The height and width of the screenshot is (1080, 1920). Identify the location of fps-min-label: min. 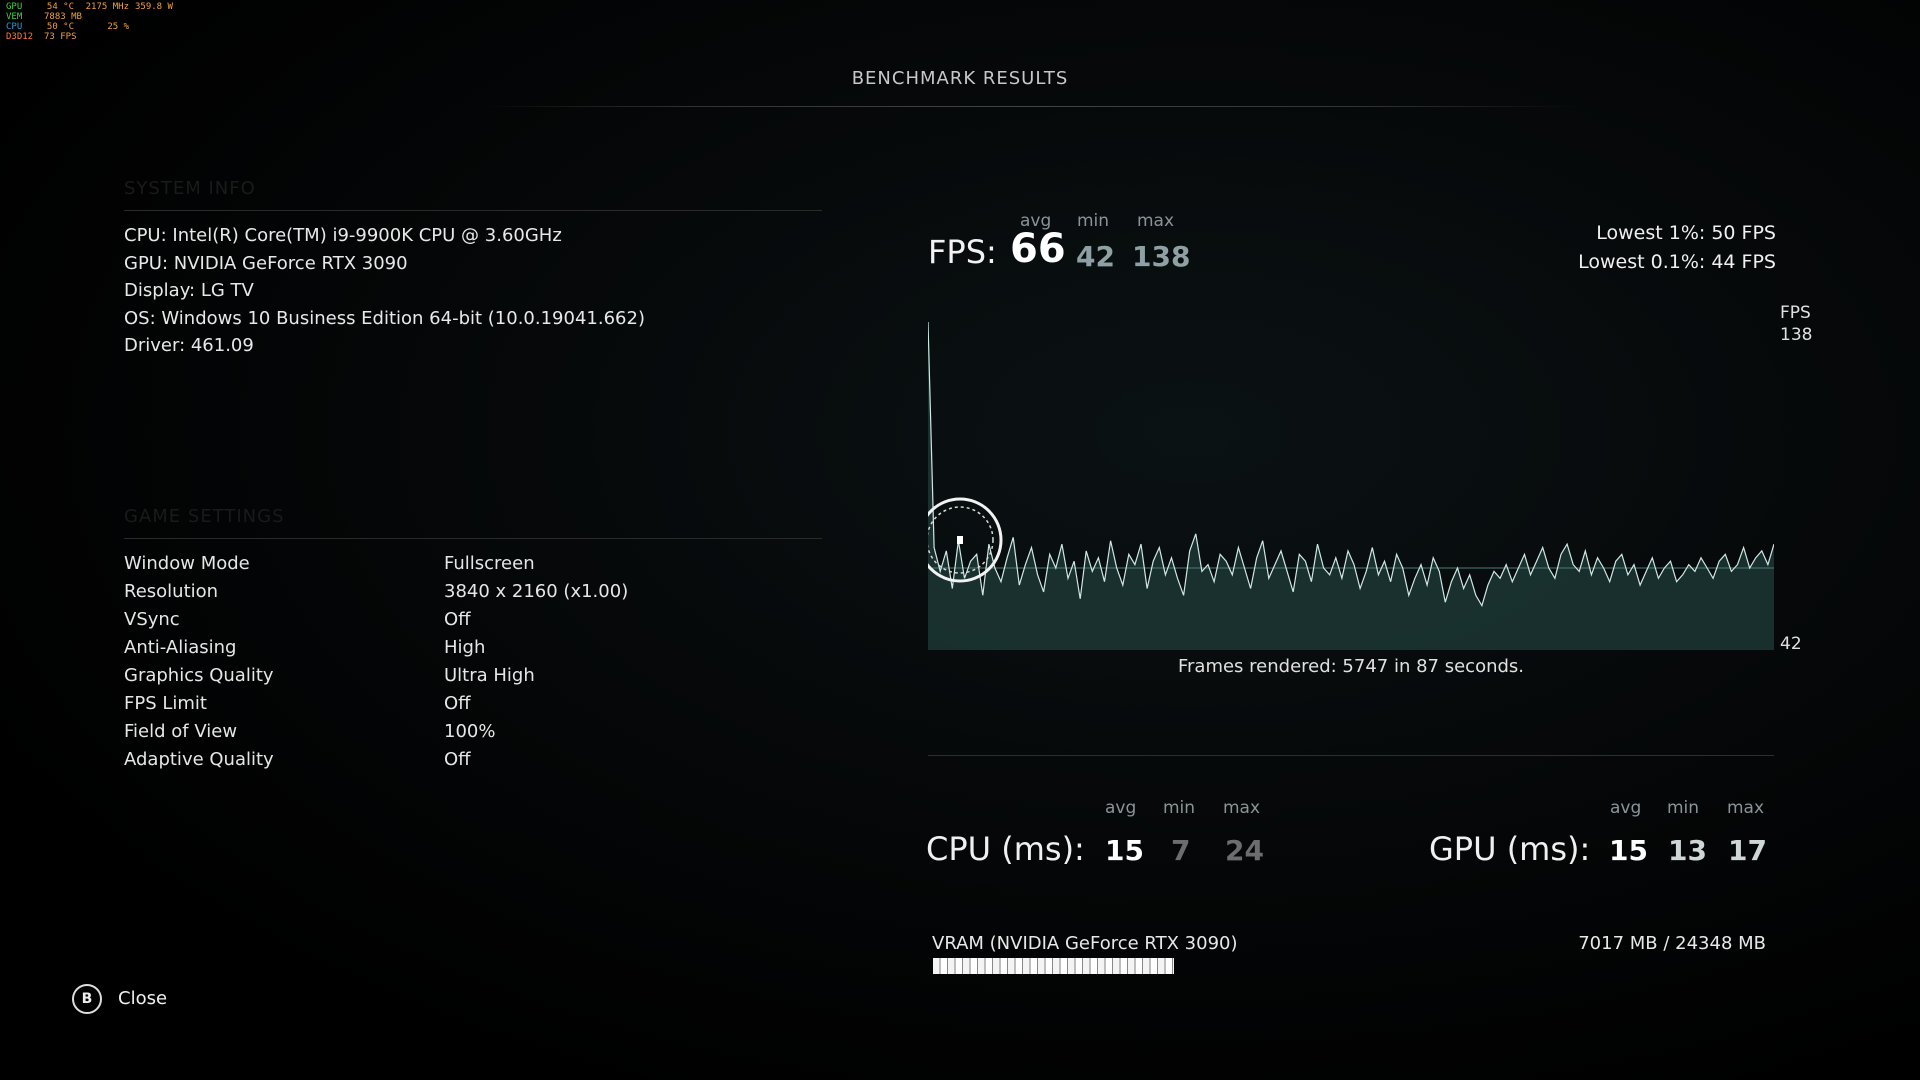
(1093, 221).